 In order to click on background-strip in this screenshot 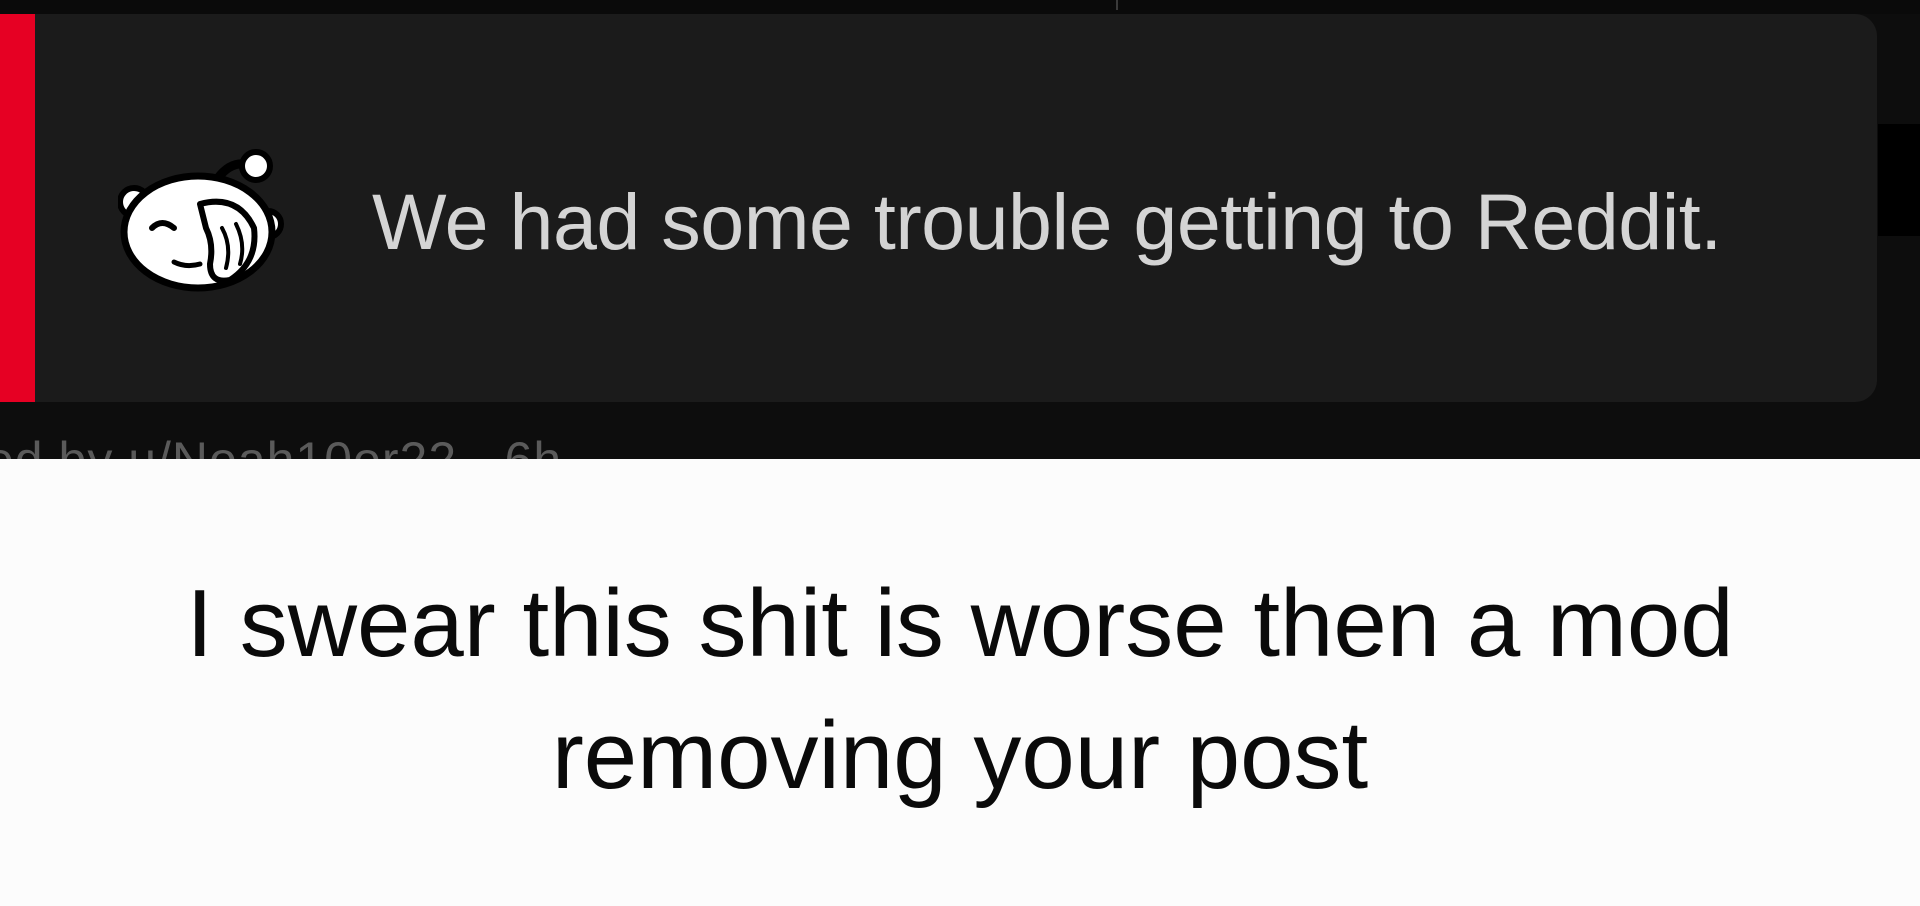, I will do `click(1899, 180)`.